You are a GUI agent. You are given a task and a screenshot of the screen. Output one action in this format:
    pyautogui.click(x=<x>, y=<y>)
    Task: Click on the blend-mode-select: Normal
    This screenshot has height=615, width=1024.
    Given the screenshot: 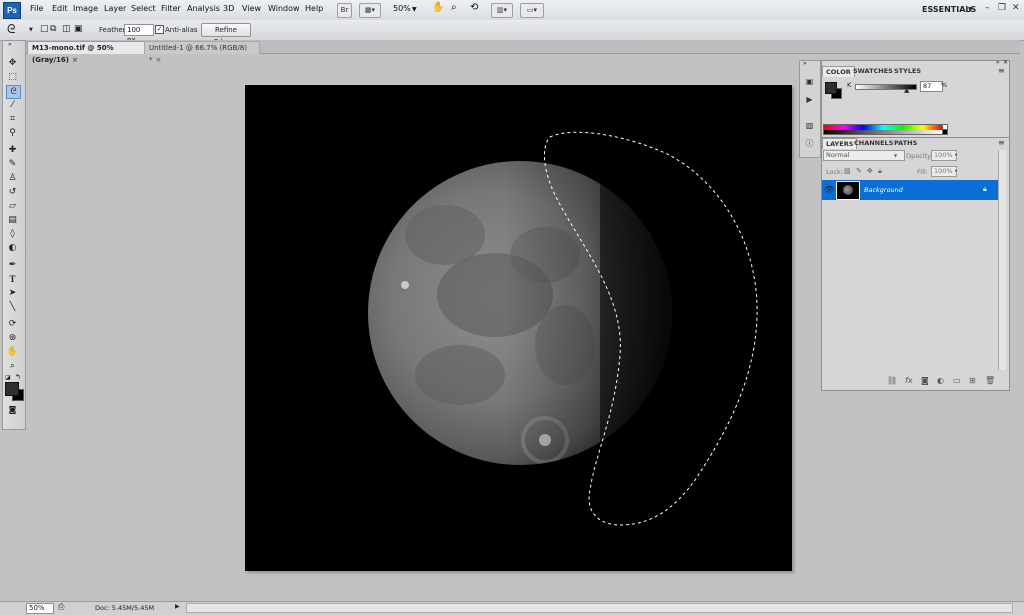 What is the action you would take?
    pyautogui.click(x=864, y=155)
    